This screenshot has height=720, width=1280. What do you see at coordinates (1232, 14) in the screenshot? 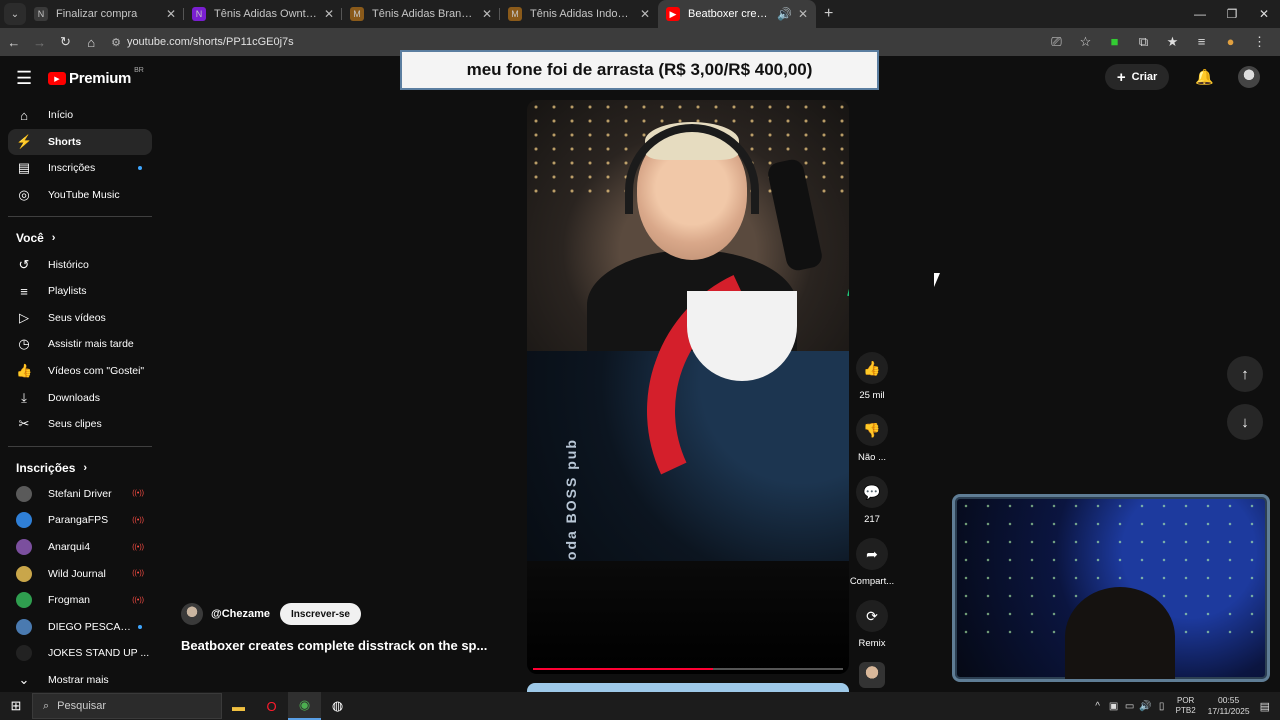
I see `restore-icon: ❐` at bounding box center [1232, 14].